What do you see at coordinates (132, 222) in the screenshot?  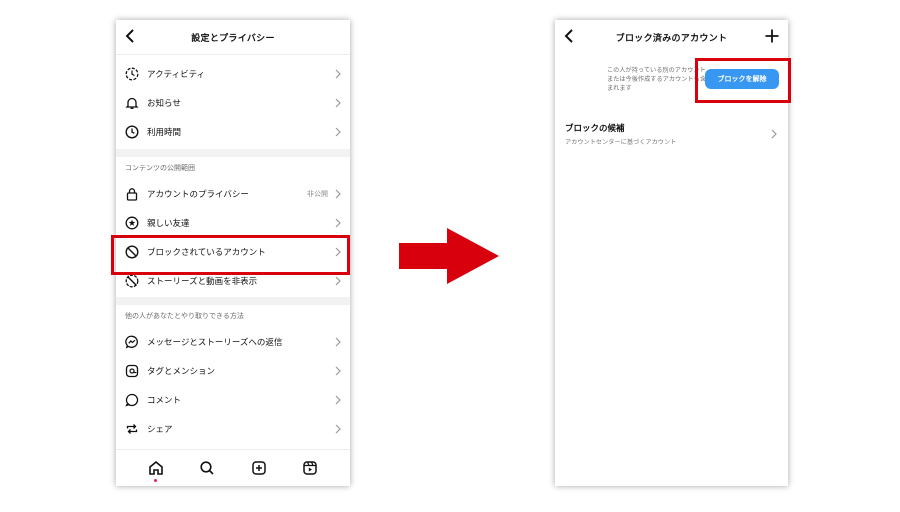 I see `star-icon` at bounding box center [132, 222].